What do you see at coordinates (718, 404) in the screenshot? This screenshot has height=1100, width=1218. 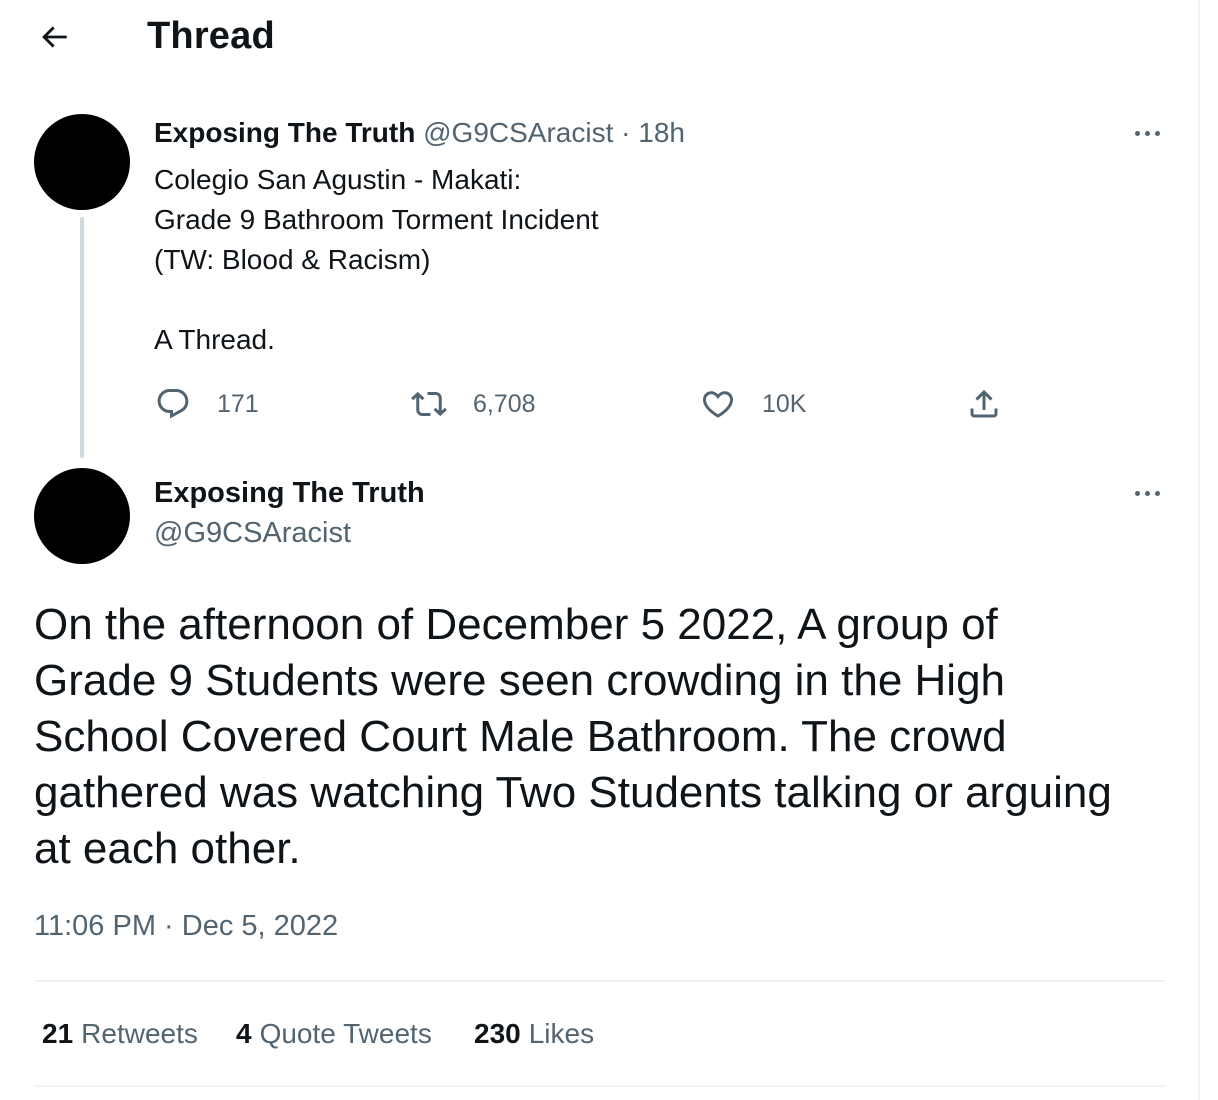 I see `heart-icon` at bounding box center [718, 404].